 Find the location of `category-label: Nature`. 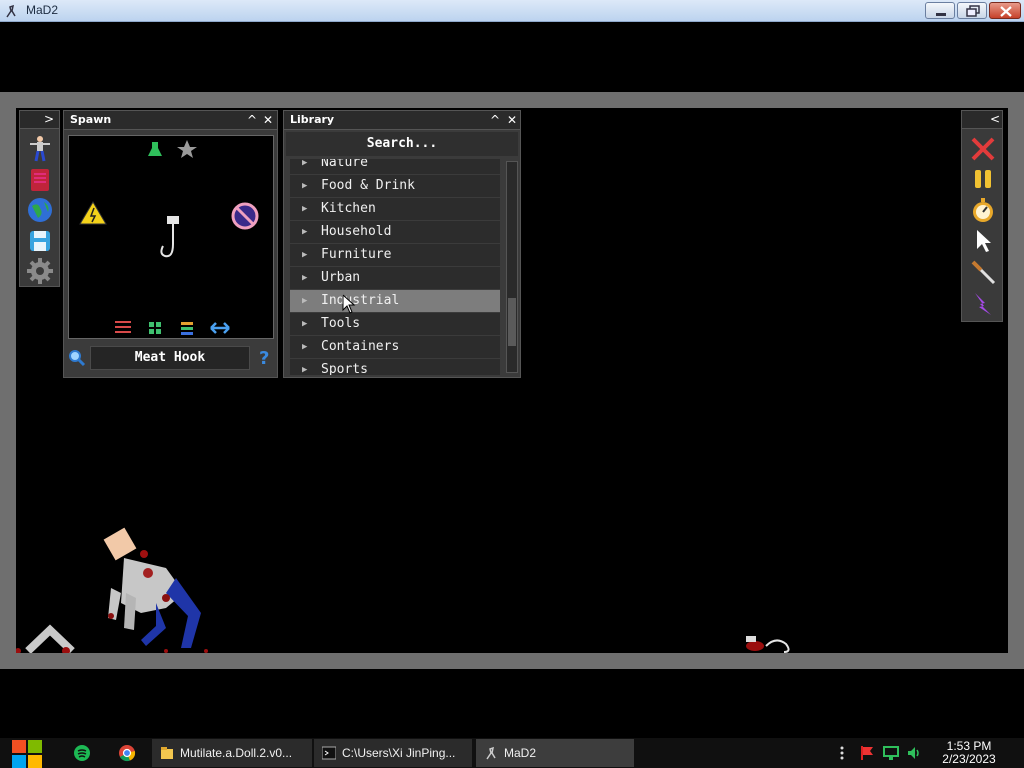

category-label: Nature is located at coordinates (344, 164).